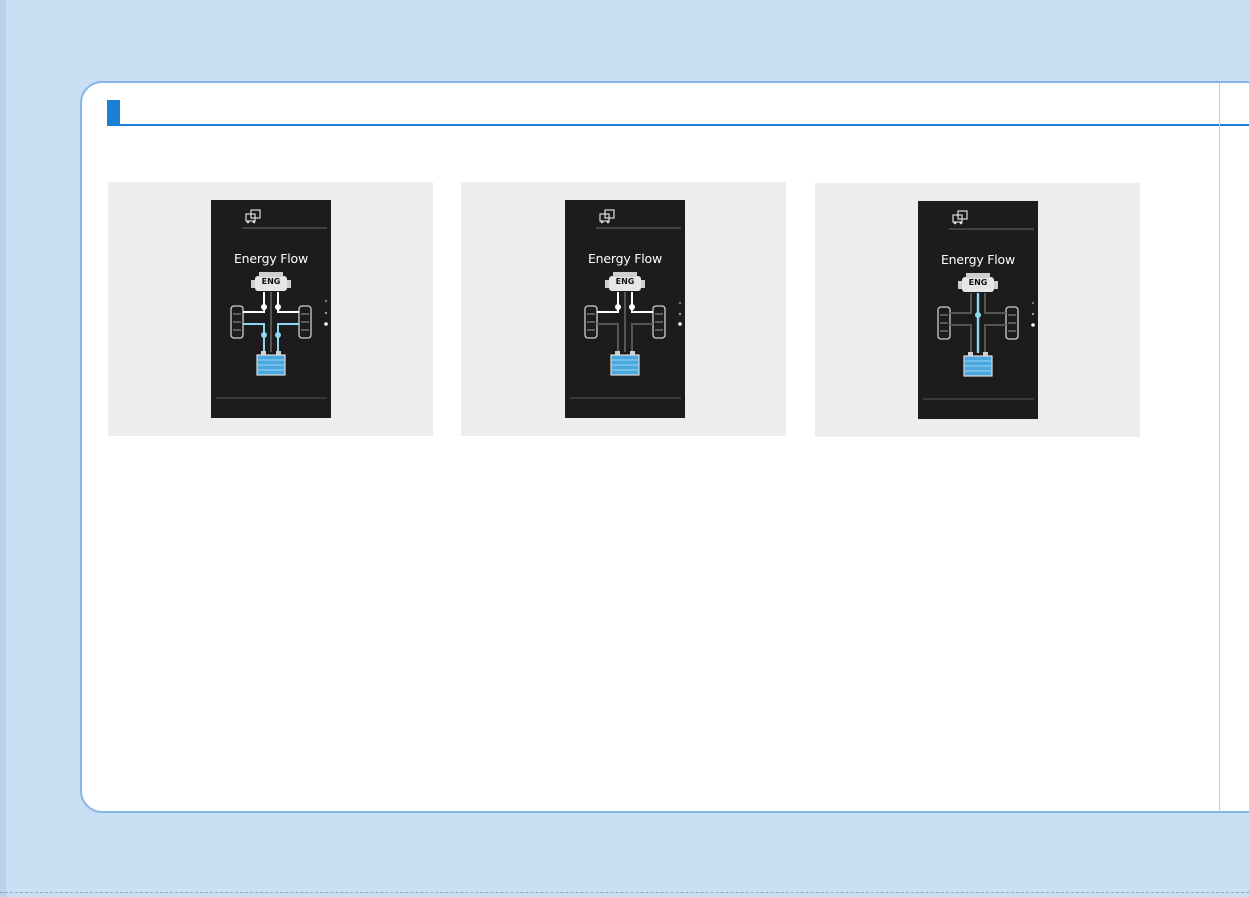 The image size is (1249, 897). What do you see at coordinates (1219, 447) in the screenshot?
I see `page-margin-rule` at bounding box center [1219, 447].